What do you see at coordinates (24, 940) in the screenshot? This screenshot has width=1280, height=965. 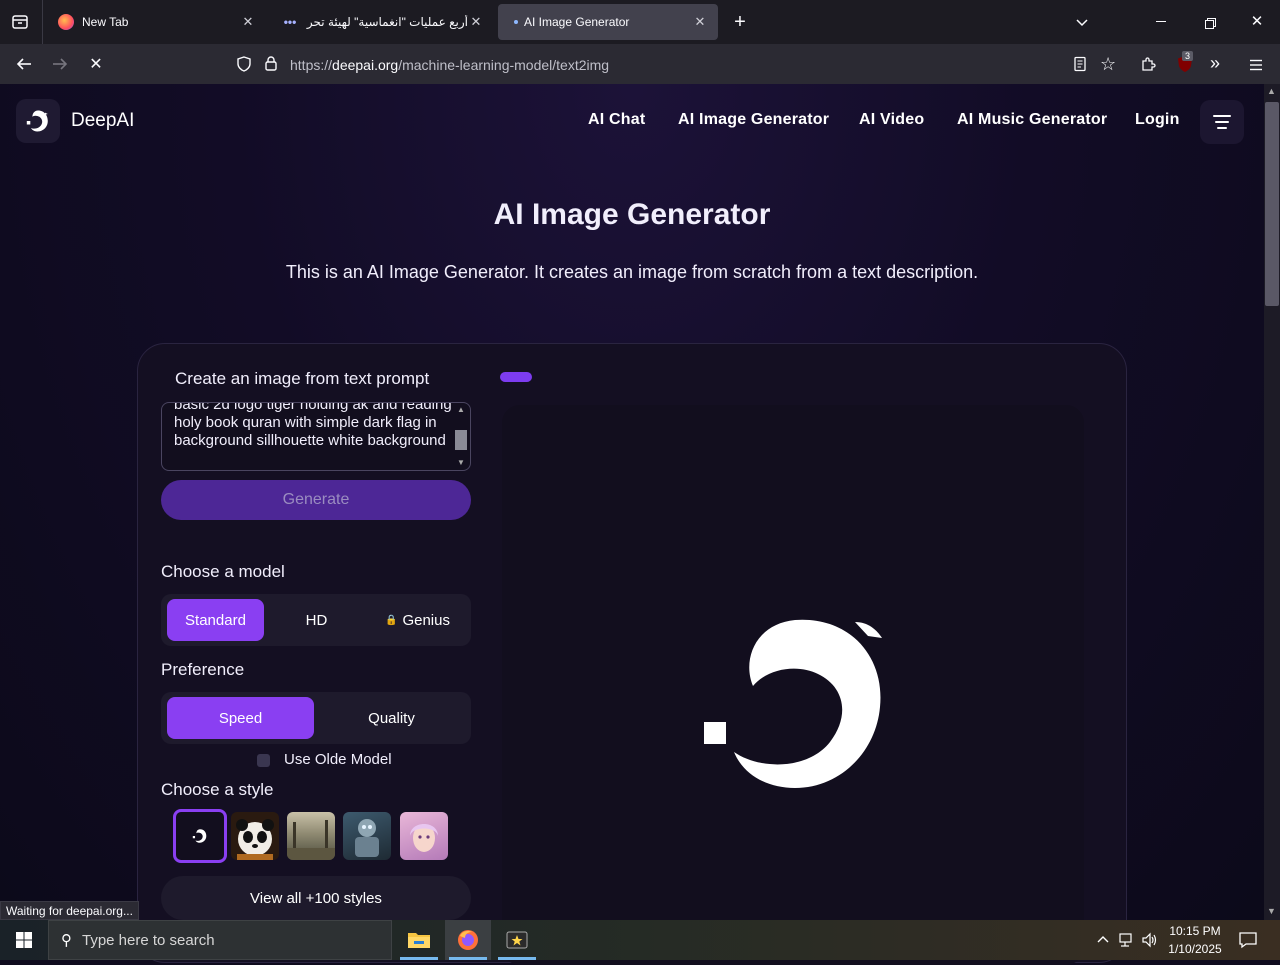 I see `windows-start-icon` at bounding box center [24, 940].